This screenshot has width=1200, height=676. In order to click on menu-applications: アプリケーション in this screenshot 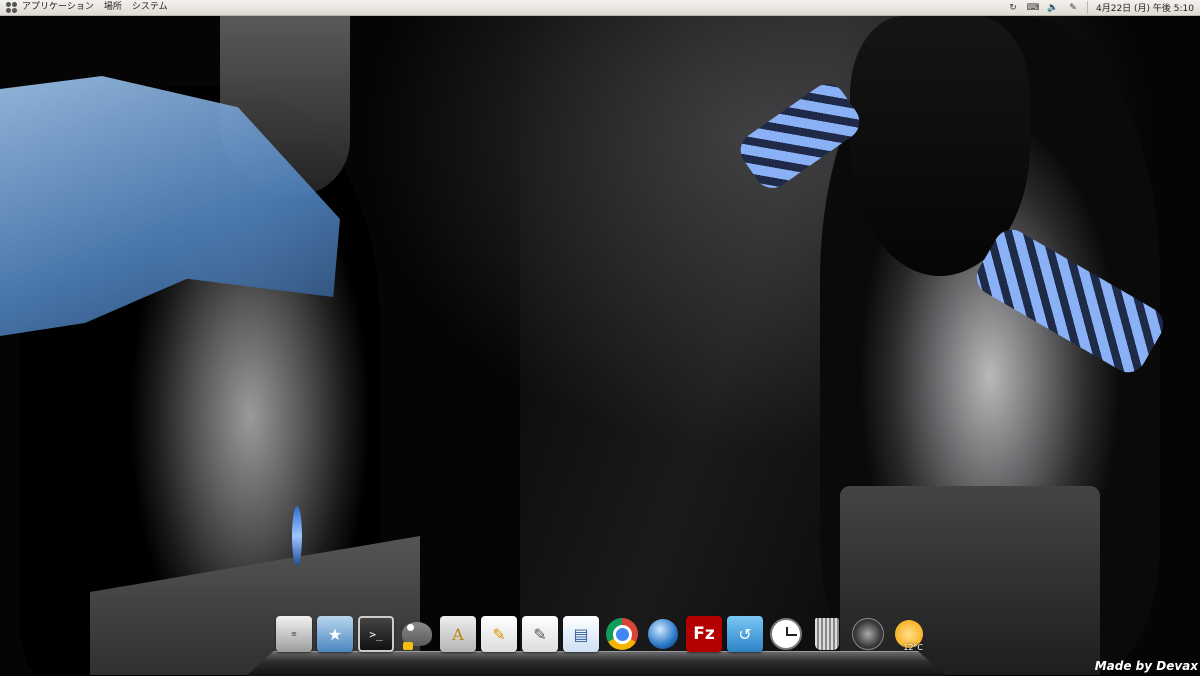, I will do `click(58, 7)`.